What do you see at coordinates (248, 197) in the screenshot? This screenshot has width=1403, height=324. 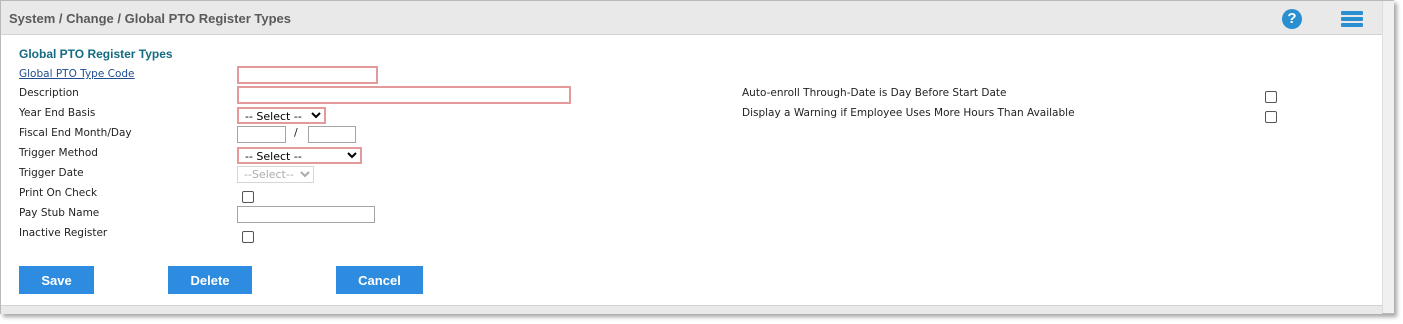 I see `print-on-check-checkbox` at bounding box center [248, 197].